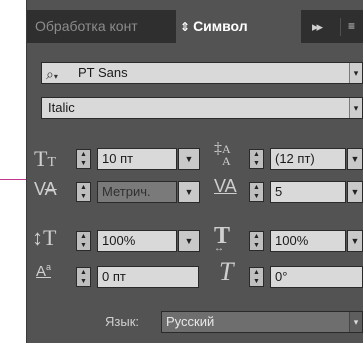 This screenshot has width=363, height=343. What do you see at coordinates (308, 159) in the screenshot?
I see `leading-field: (12 пт)` at bounding box center [308, 159].